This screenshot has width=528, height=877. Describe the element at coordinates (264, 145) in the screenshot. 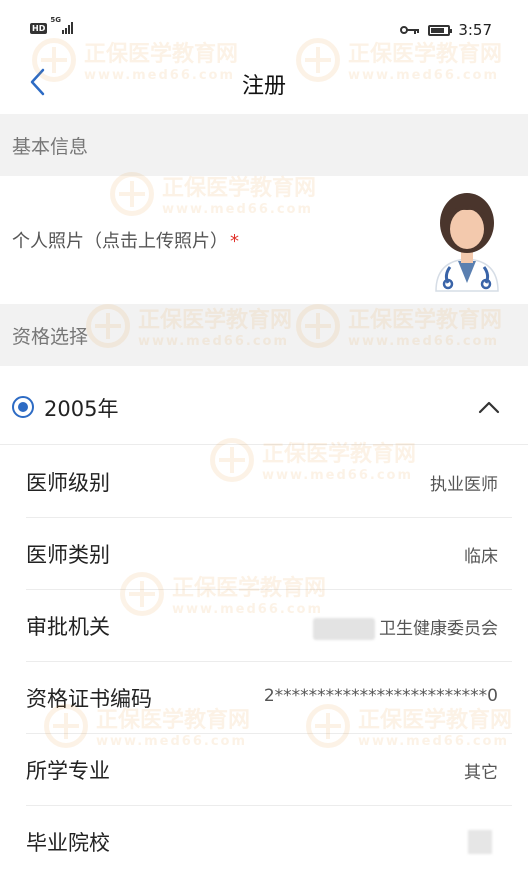

I see `section-basic-info: 基本信息` at that location.